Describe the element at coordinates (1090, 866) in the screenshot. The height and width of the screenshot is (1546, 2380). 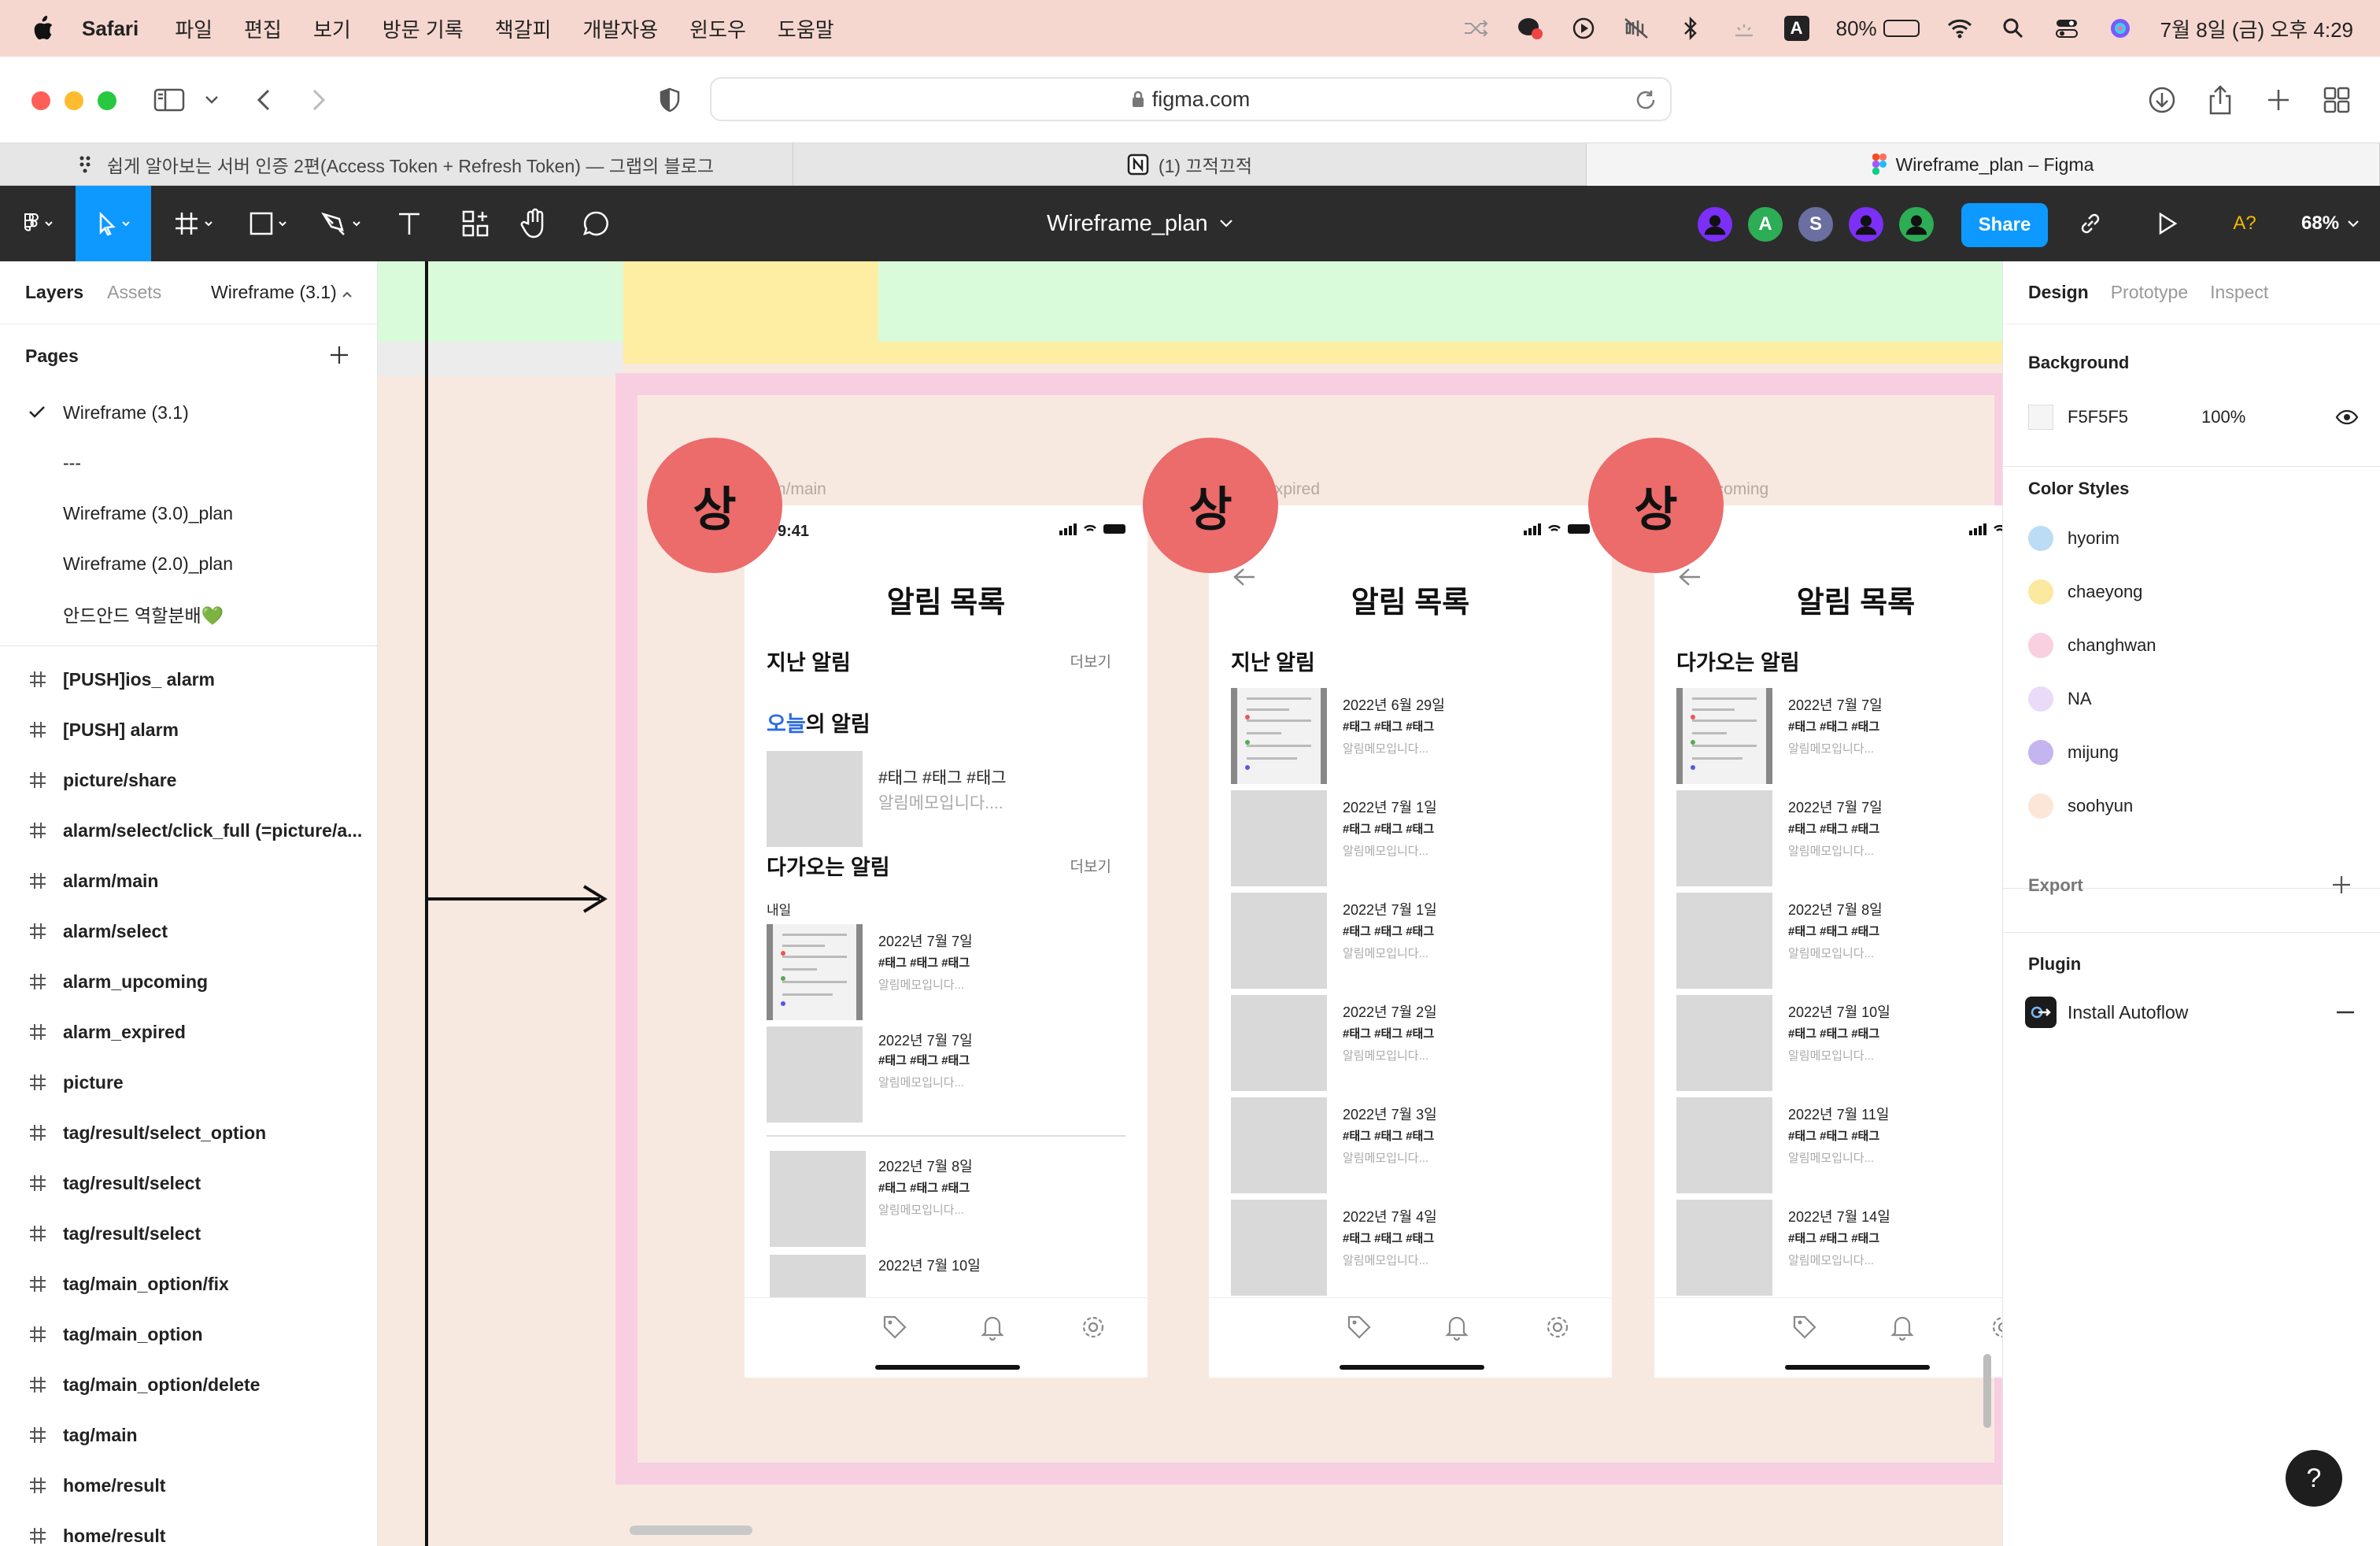
I see `upcoming-more-link: 더보기` at that location.